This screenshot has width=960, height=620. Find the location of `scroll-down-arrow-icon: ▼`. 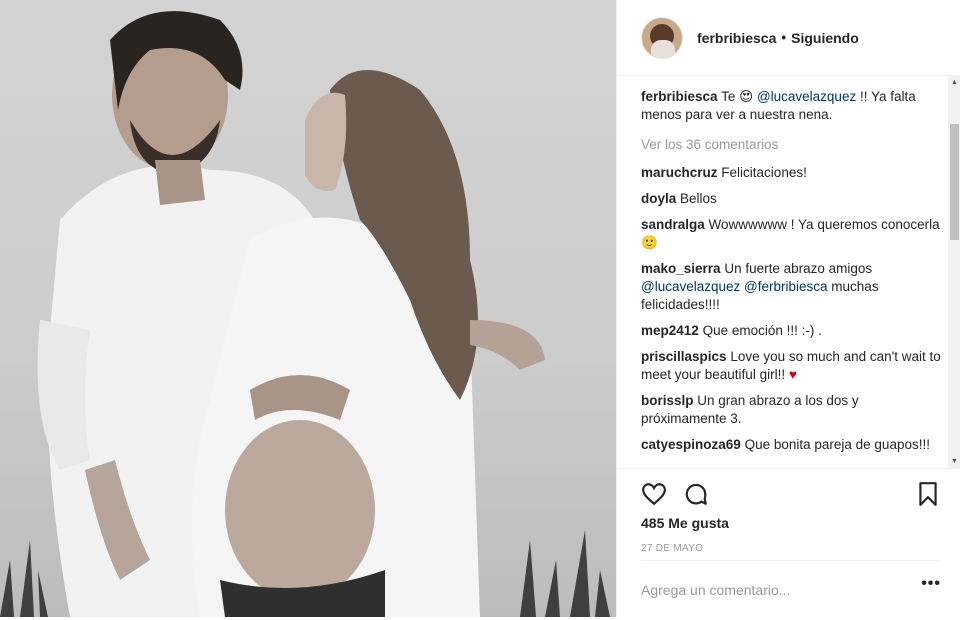

scroll-down-arrow-icon: ▼ is located at coordinates (954, 461).